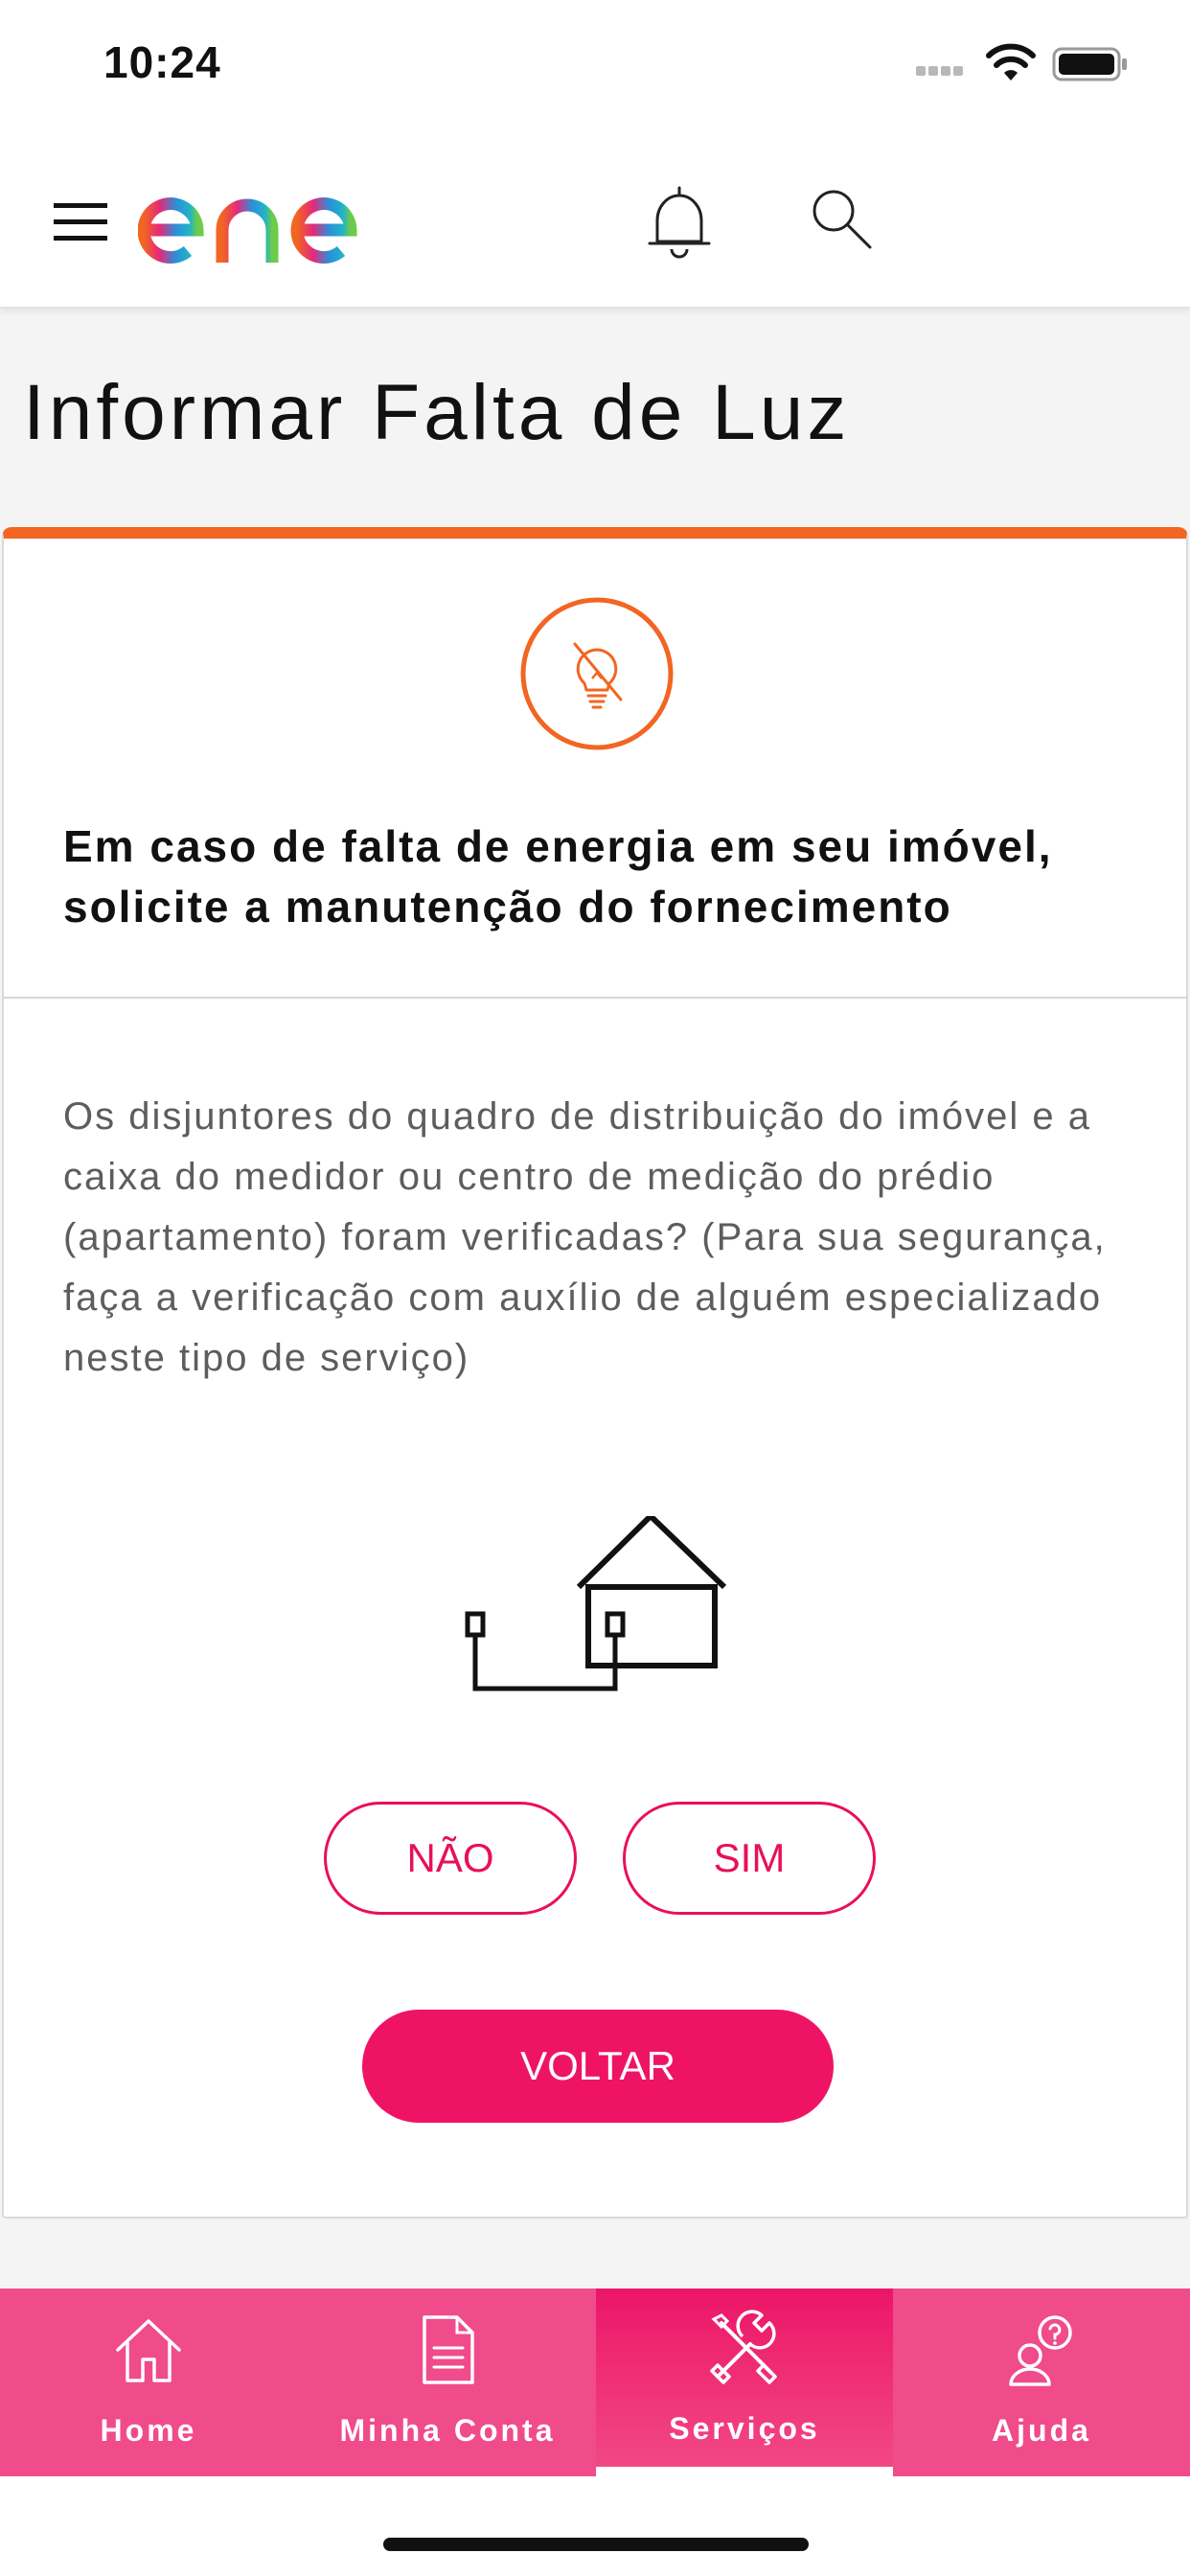 Image resolution: width=1190 pixels, height=2576 pixels. I want to click on house-meter-illustration, so click(596, 1603).